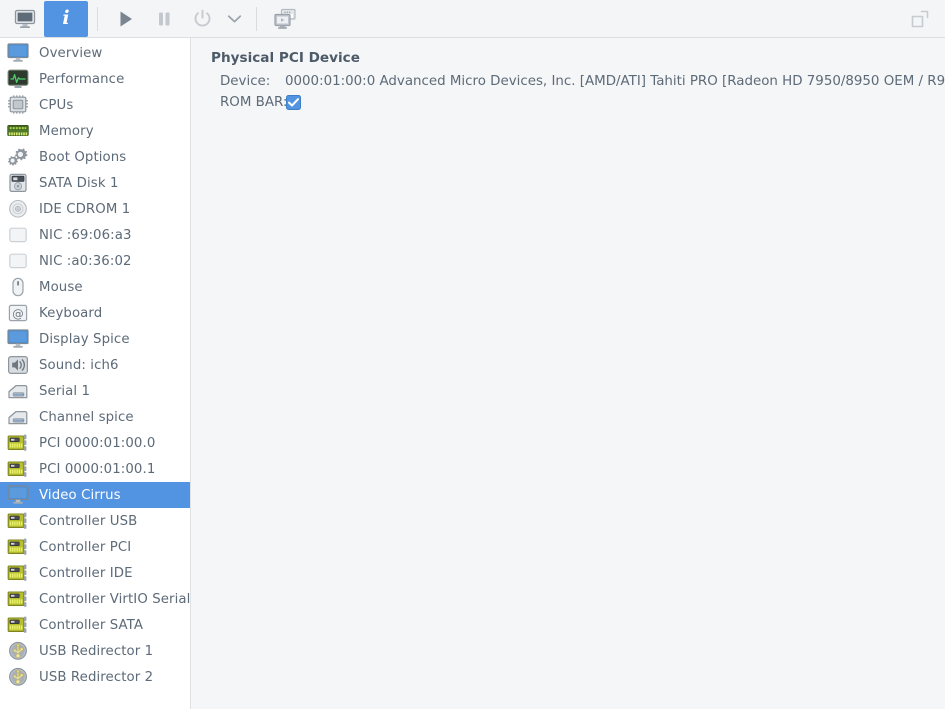 The image size is (945, 709). I want to click on snapshot-button, so click(285, 19).